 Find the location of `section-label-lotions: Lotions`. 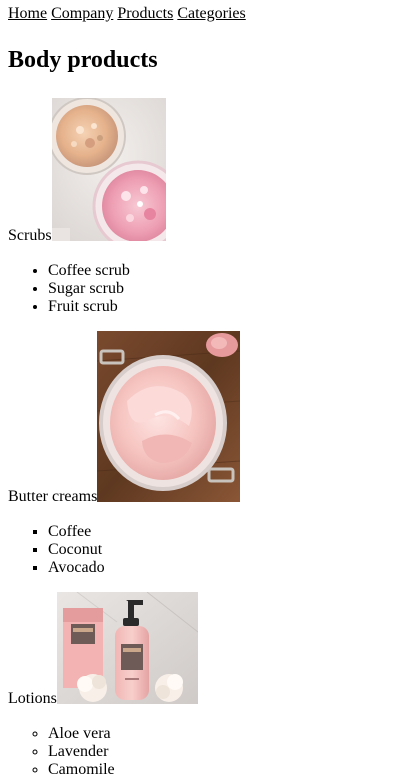

section-label-lotions: Lotions is located at coordinates (32, 698).